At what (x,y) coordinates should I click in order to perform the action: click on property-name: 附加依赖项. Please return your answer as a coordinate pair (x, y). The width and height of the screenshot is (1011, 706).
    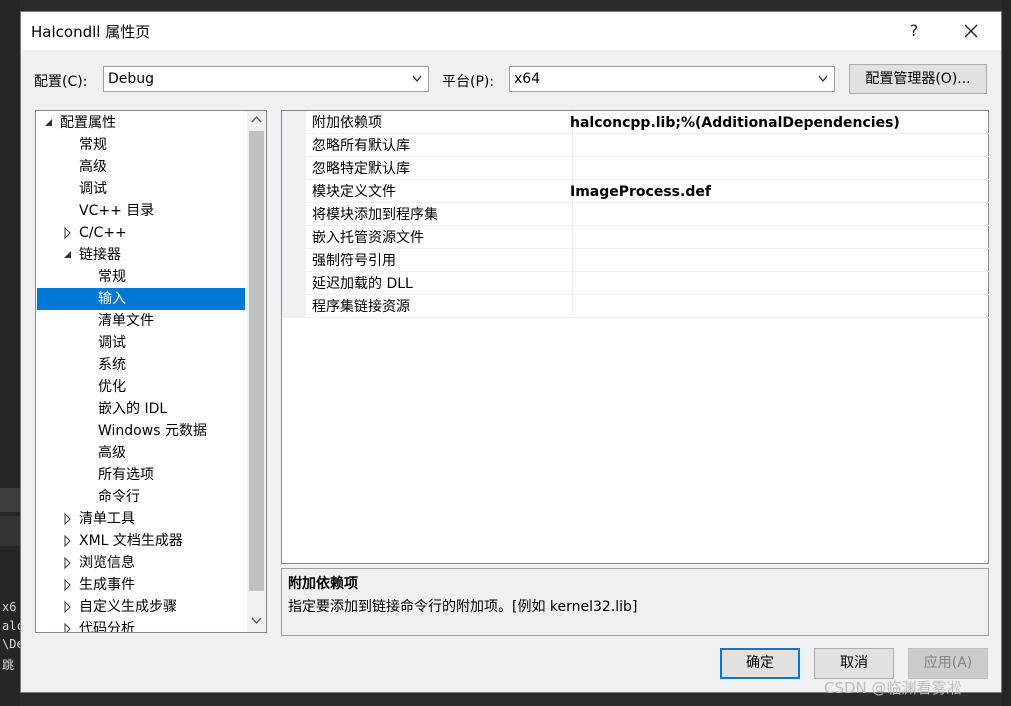
    Looking at the image, I should click on (439, 122).